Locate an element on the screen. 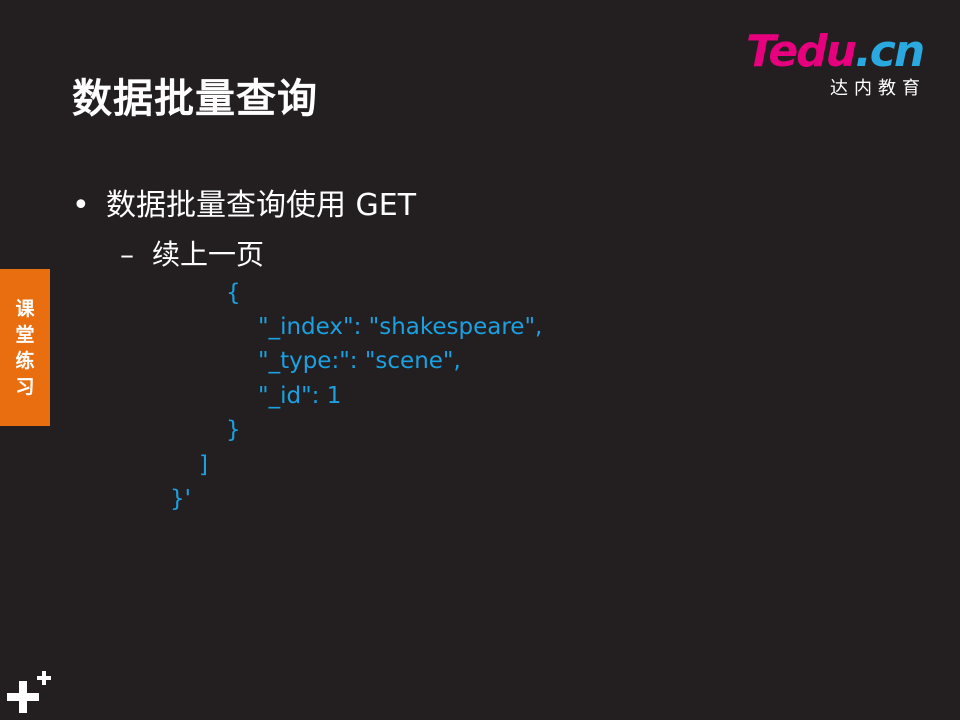 Image resolution: width=960 pixels, height=720 pixels. code-line: "_index": "shakespeare", is located at coordinates (400, 327).